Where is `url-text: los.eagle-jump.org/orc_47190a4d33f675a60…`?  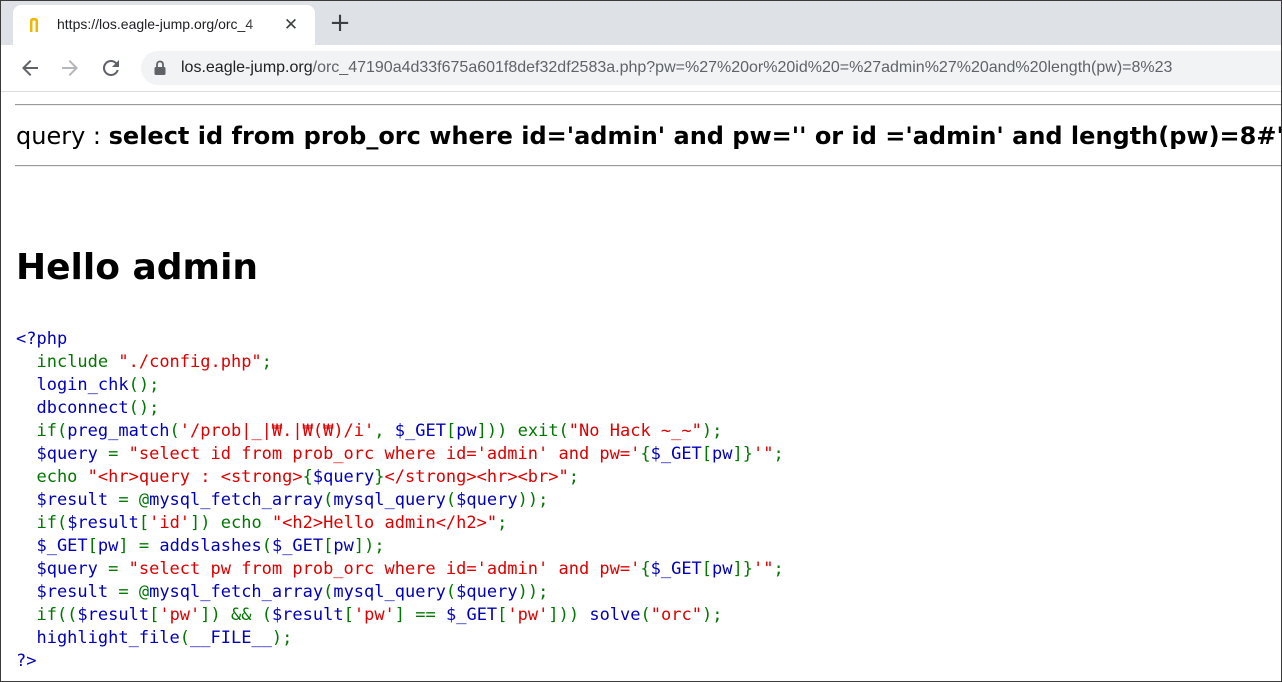 url-text: los.eagle-jump.org/orc_47190a4d33f675a60… is located at coordinates (676, 68).